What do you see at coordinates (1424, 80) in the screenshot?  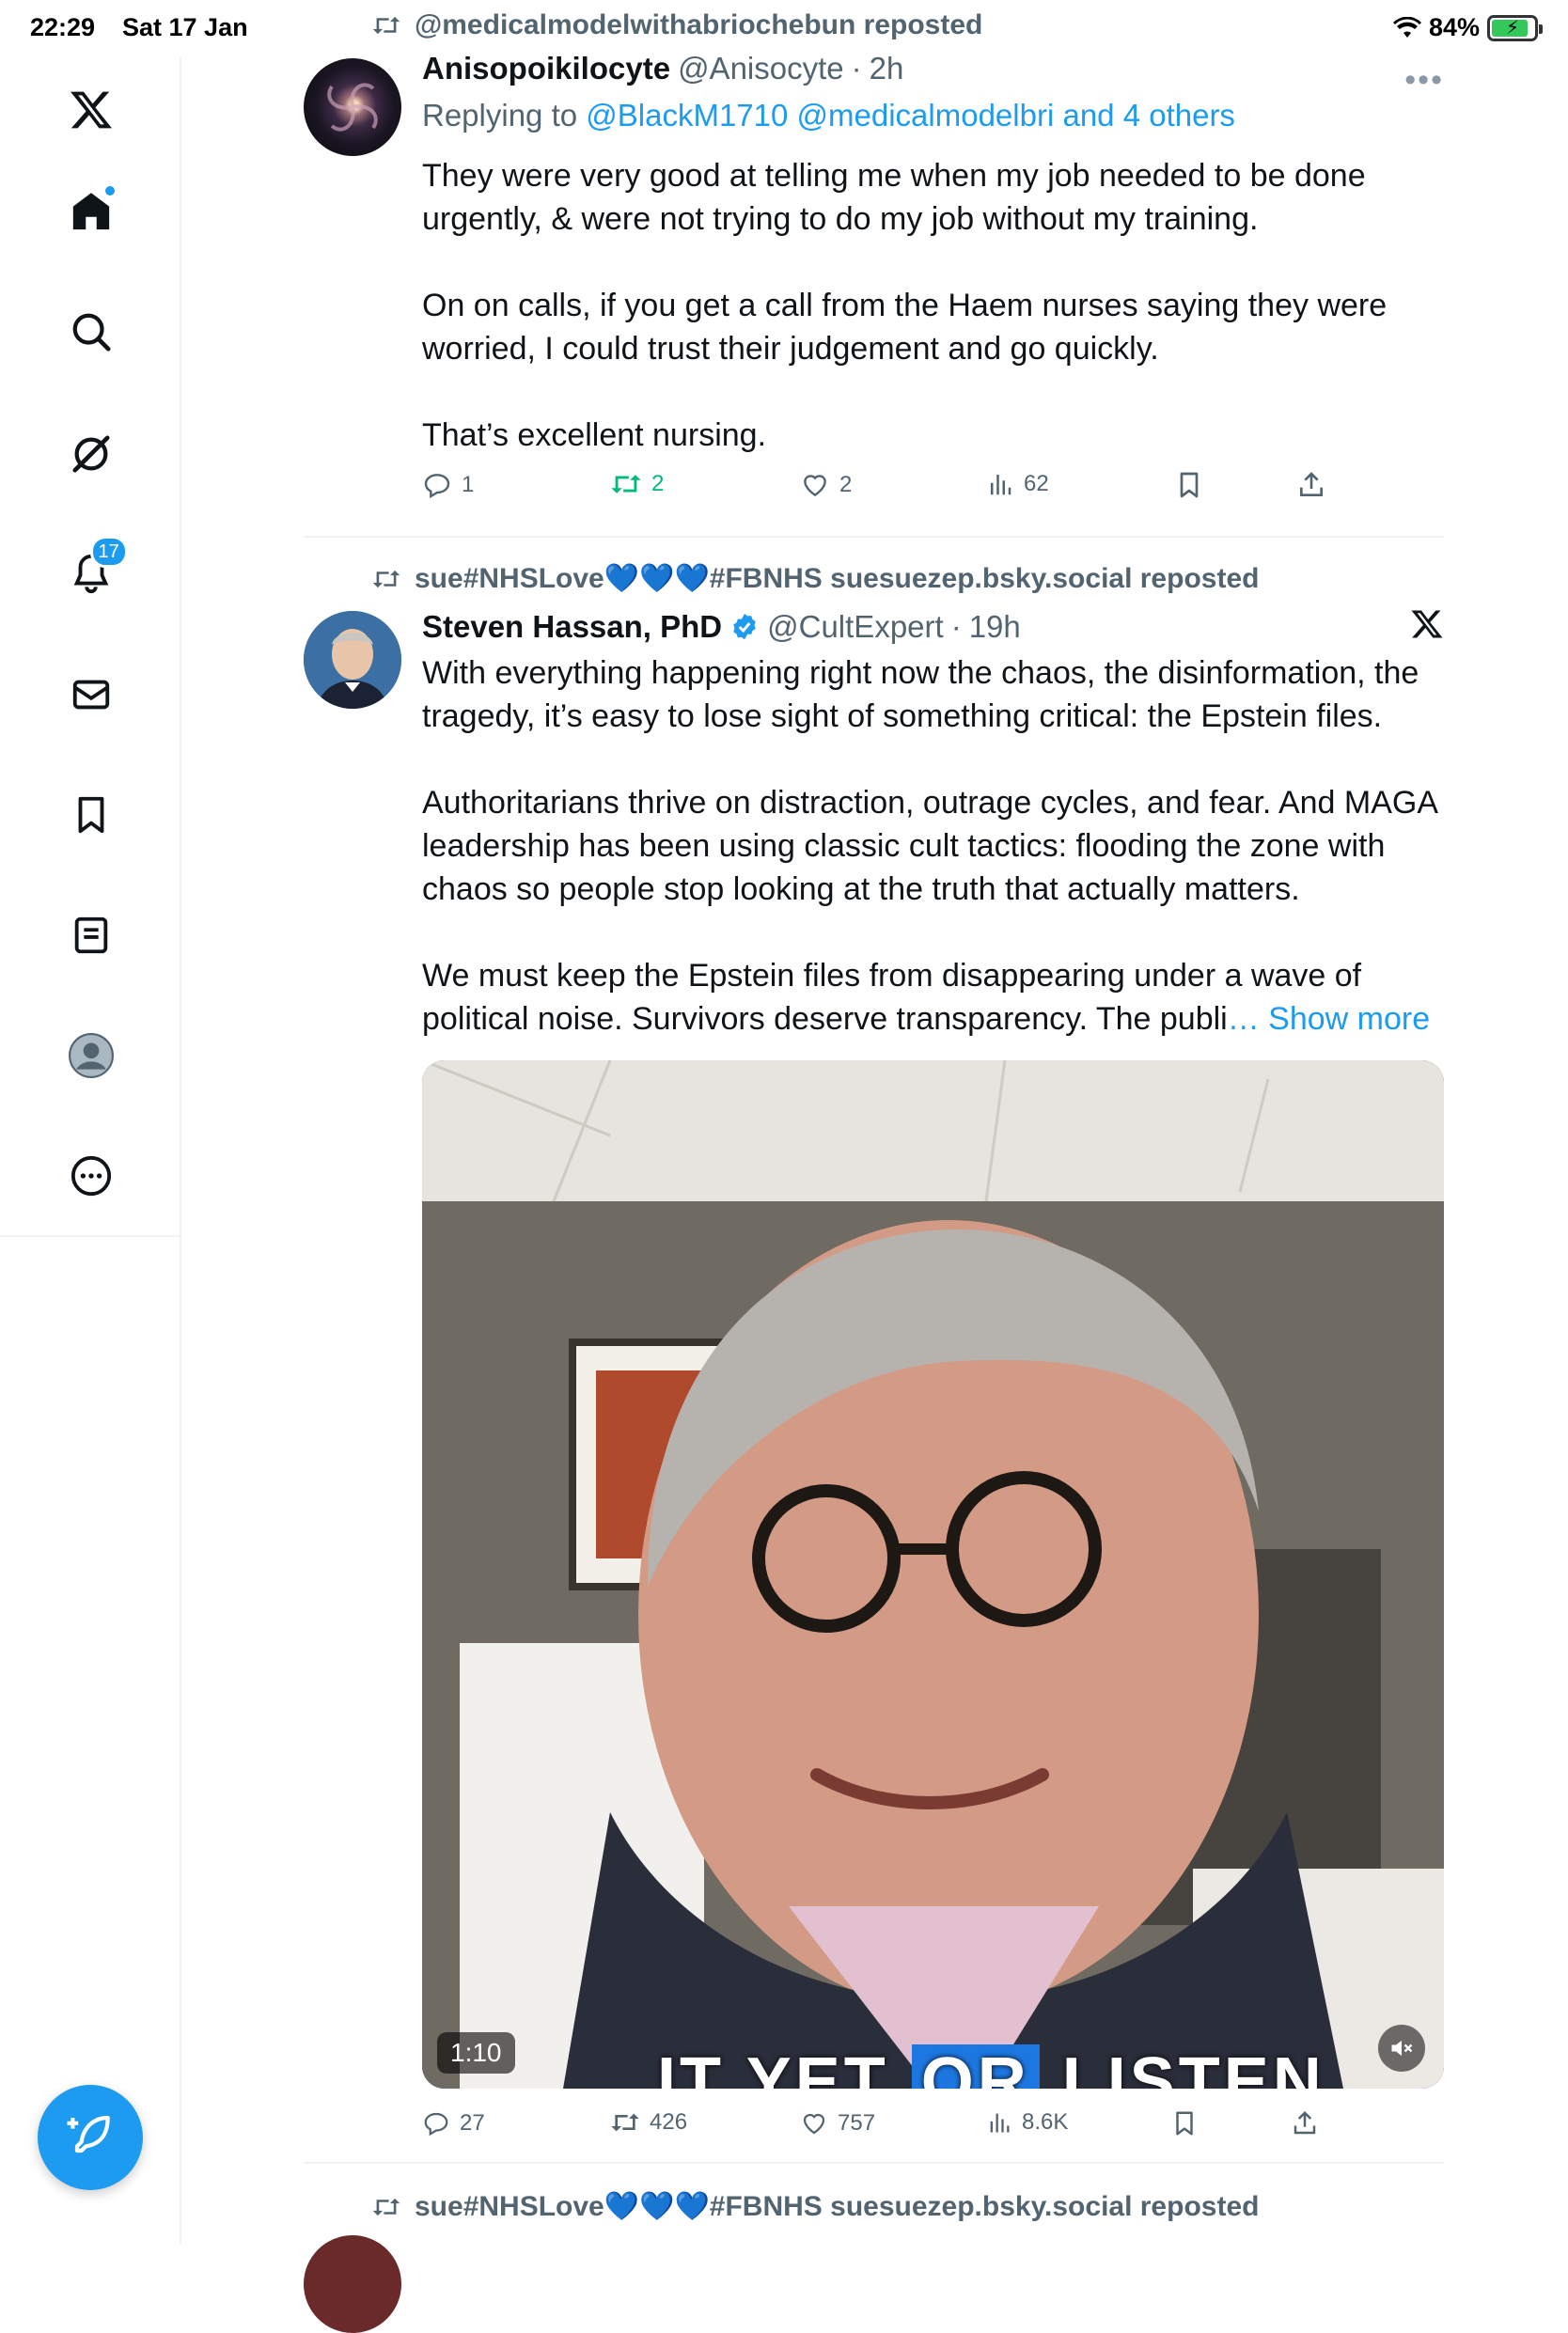 I see `more-options-button: •••` at bounding box center [1424, 80].